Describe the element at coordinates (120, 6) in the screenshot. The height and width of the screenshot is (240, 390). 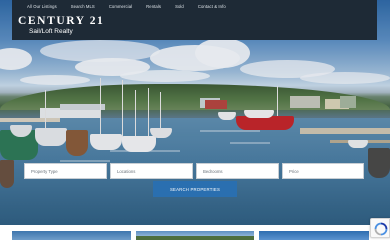
I see `nav-link-commercial: Commercial` at that location.